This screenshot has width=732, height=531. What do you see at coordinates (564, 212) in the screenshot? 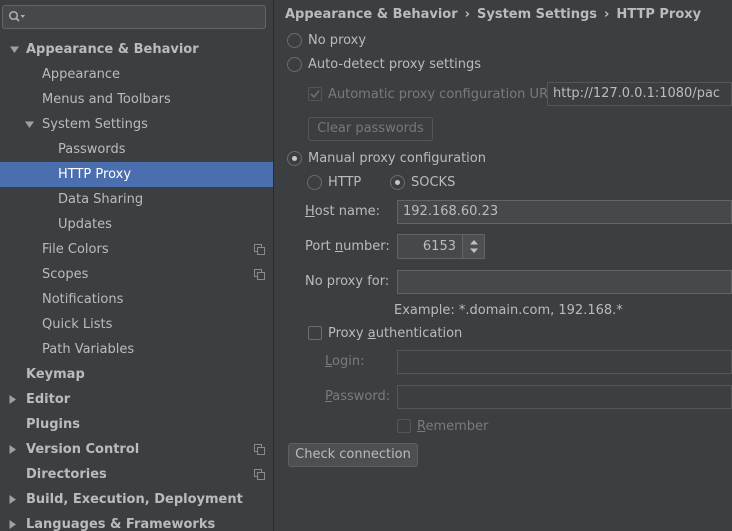
I see `host-name-field: 192.168.60.23` at bounding box center [564, 212].